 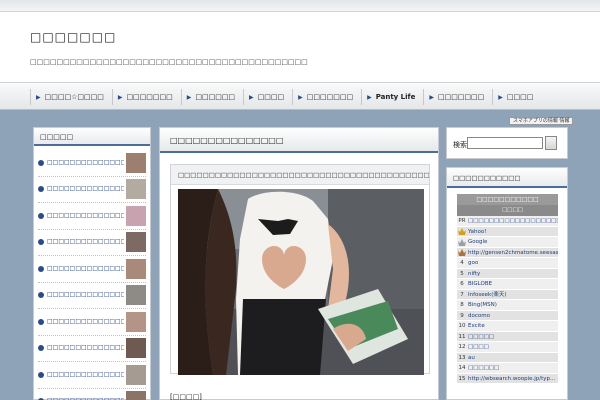 What do you see at coordinates (92, 137) in the screenshot?
I see `left-sidebar-title: □□□□□` at bounding box center [92, 137].